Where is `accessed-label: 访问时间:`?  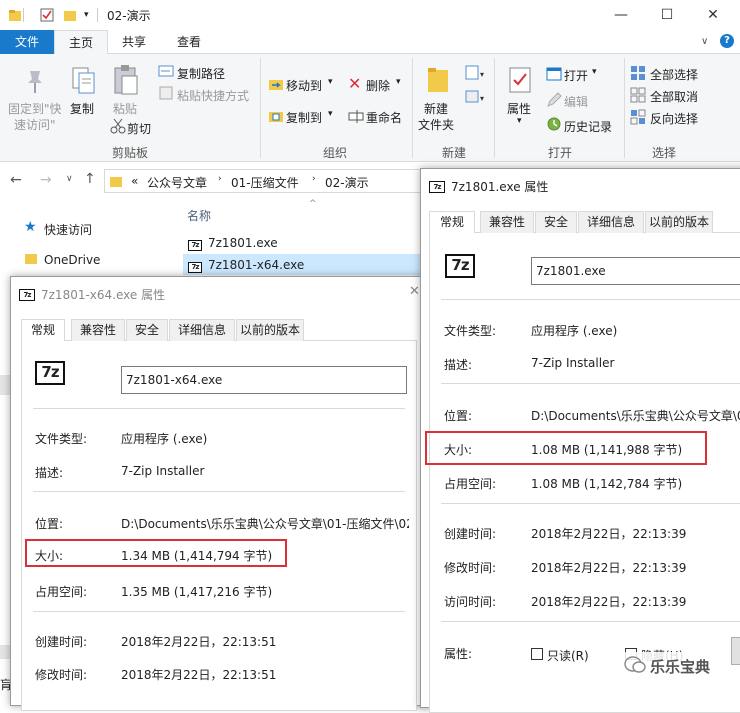 accessed-label: 访问时间: is located at coordinates (470, 602).